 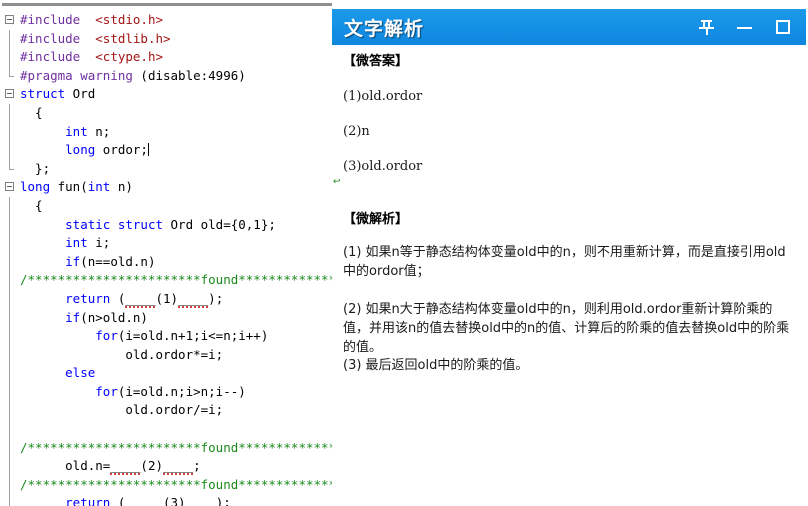 I want to click on code-line, so click(x=166, y=429).